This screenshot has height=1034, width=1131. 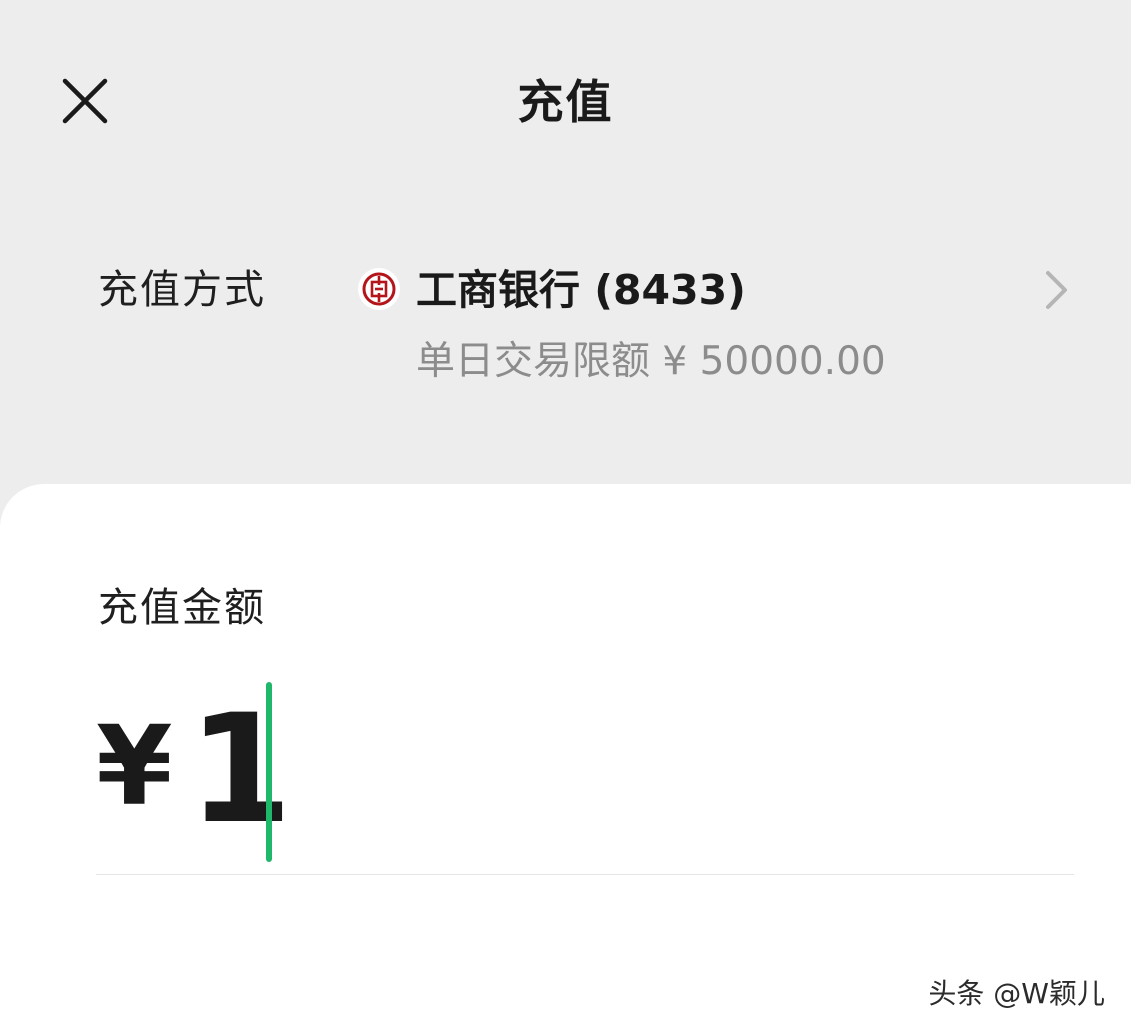 I want to click on payment-method-selector: 工商银行 (8433) 单日交易限额 ¥ 50000.00, so click(x=724, y=327).